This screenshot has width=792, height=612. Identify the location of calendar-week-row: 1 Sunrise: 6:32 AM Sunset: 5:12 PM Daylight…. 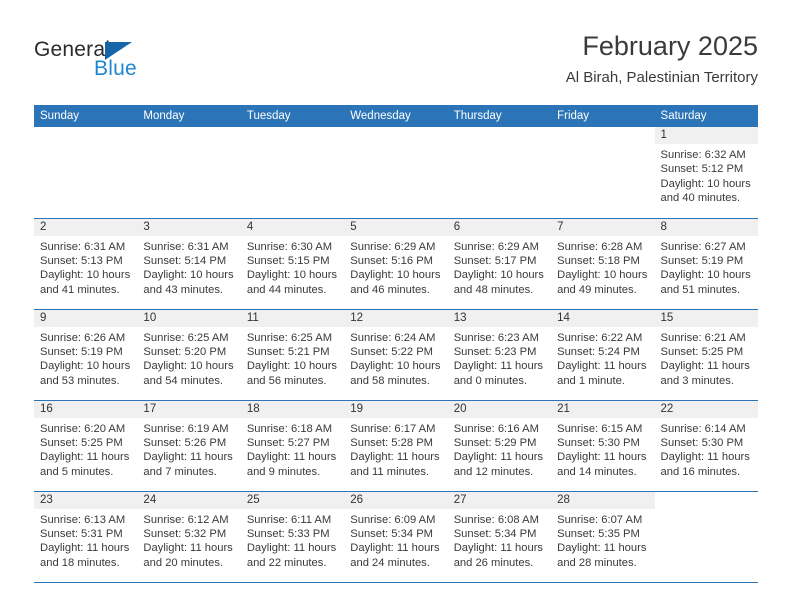
(396, 172).